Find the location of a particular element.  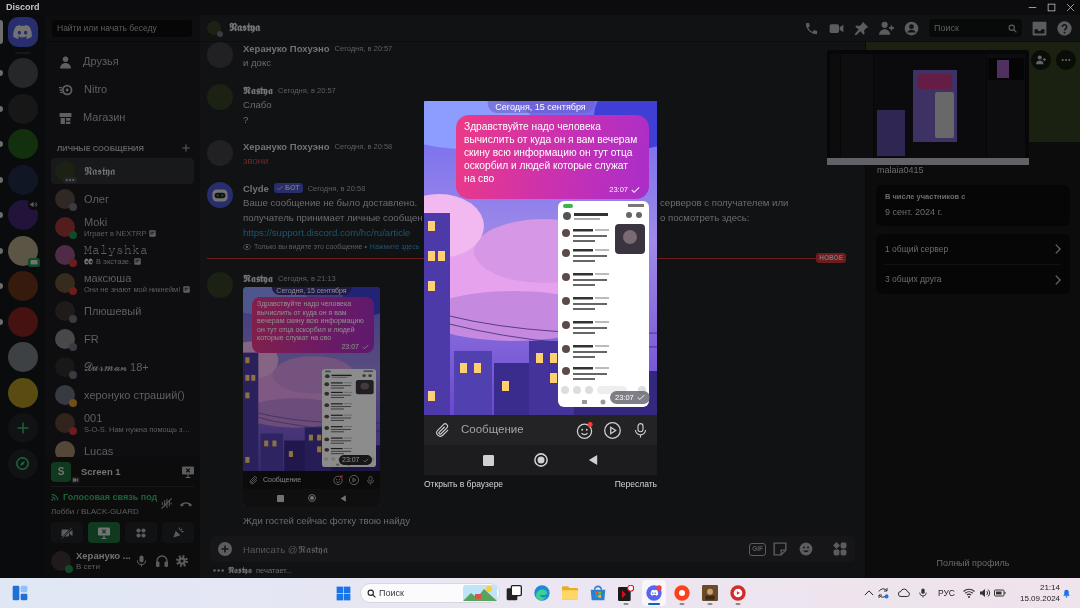

search-field: Найти или начать беседу is located at coordinates (122, 28).